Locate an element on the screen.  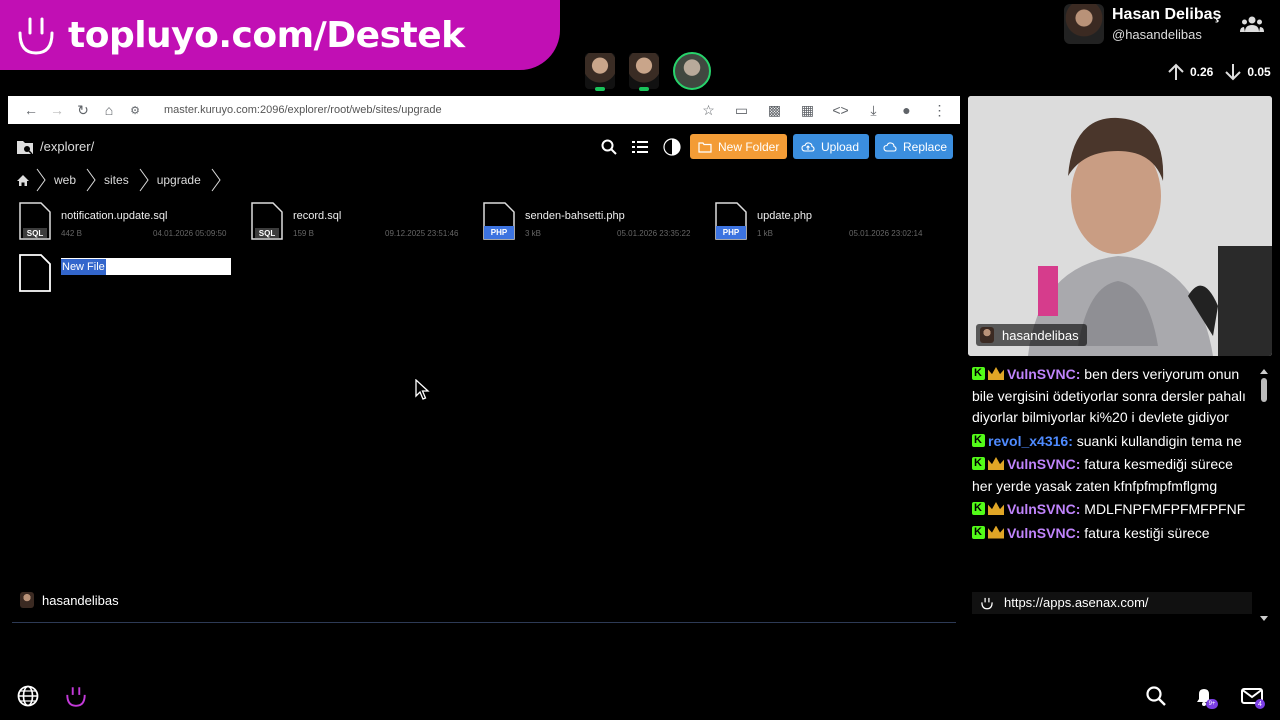
grid-icon: ▦ is located at coordinates (807, 110).